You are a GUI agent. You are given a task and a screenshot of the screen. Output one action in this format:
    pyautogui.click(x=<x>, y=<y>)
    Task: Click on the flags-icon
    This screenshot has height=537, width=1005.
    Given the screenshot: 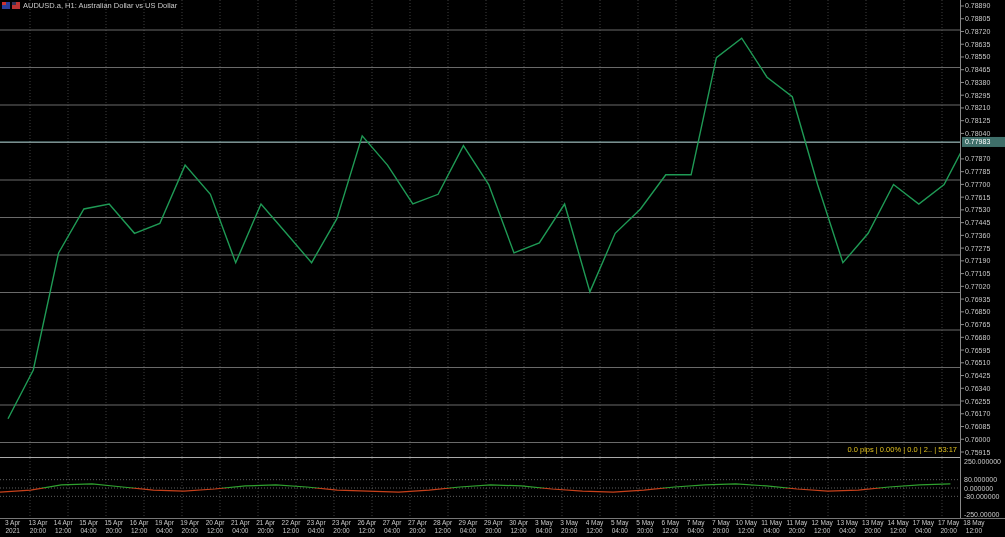 What is the action you would take?
    pyautogui.click(x=11, y=5)
    